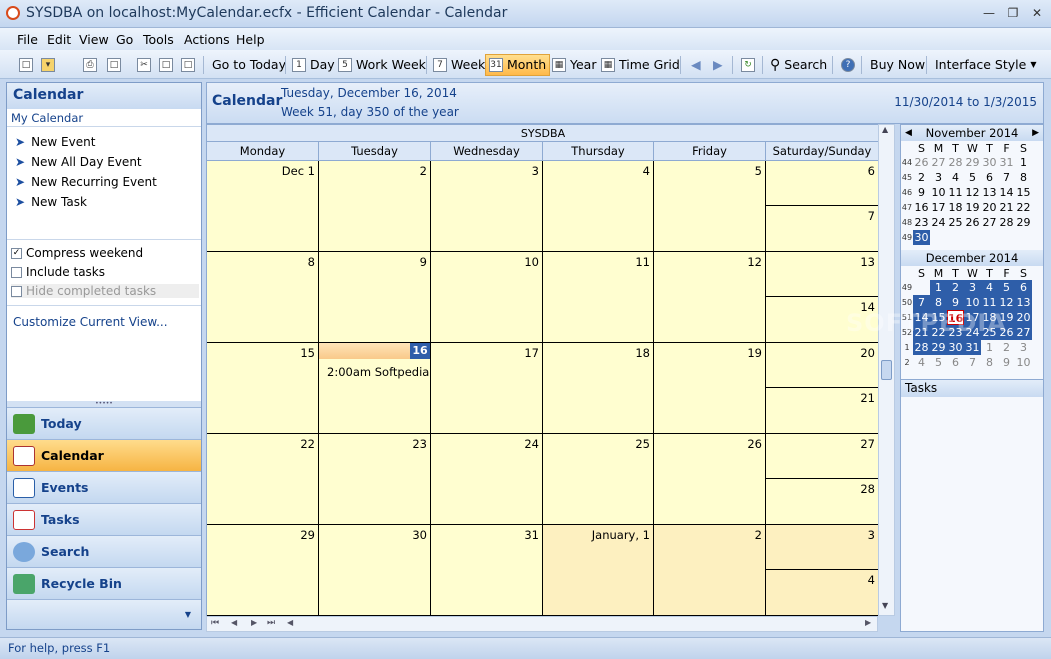  Describe the element at coordinates (188, 65) in the screenshot. I see `paste-icon: □` at that location.